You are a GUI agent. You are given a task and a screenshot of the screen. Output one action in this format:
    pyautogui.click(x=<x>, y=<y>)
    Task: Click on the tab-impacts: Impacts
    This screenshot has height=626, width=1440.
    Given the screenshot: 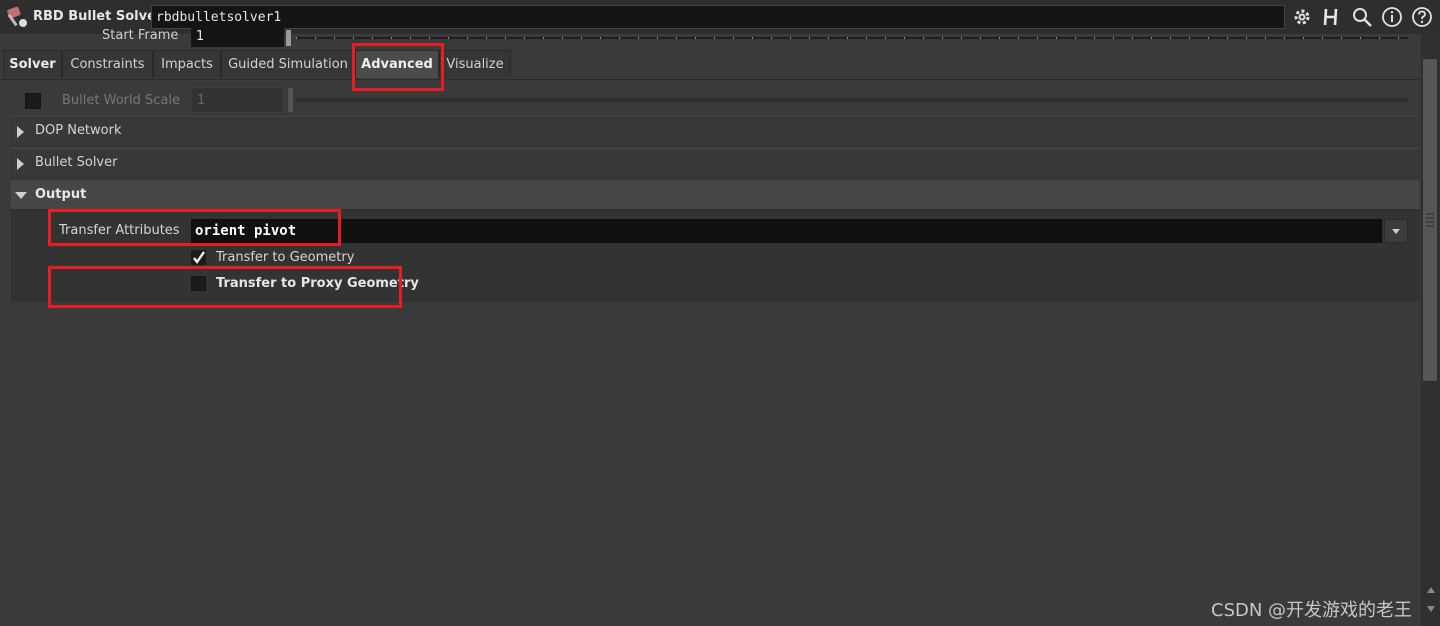 What is the action you would take?
    pyautogui.click(x=187, y=64)
    